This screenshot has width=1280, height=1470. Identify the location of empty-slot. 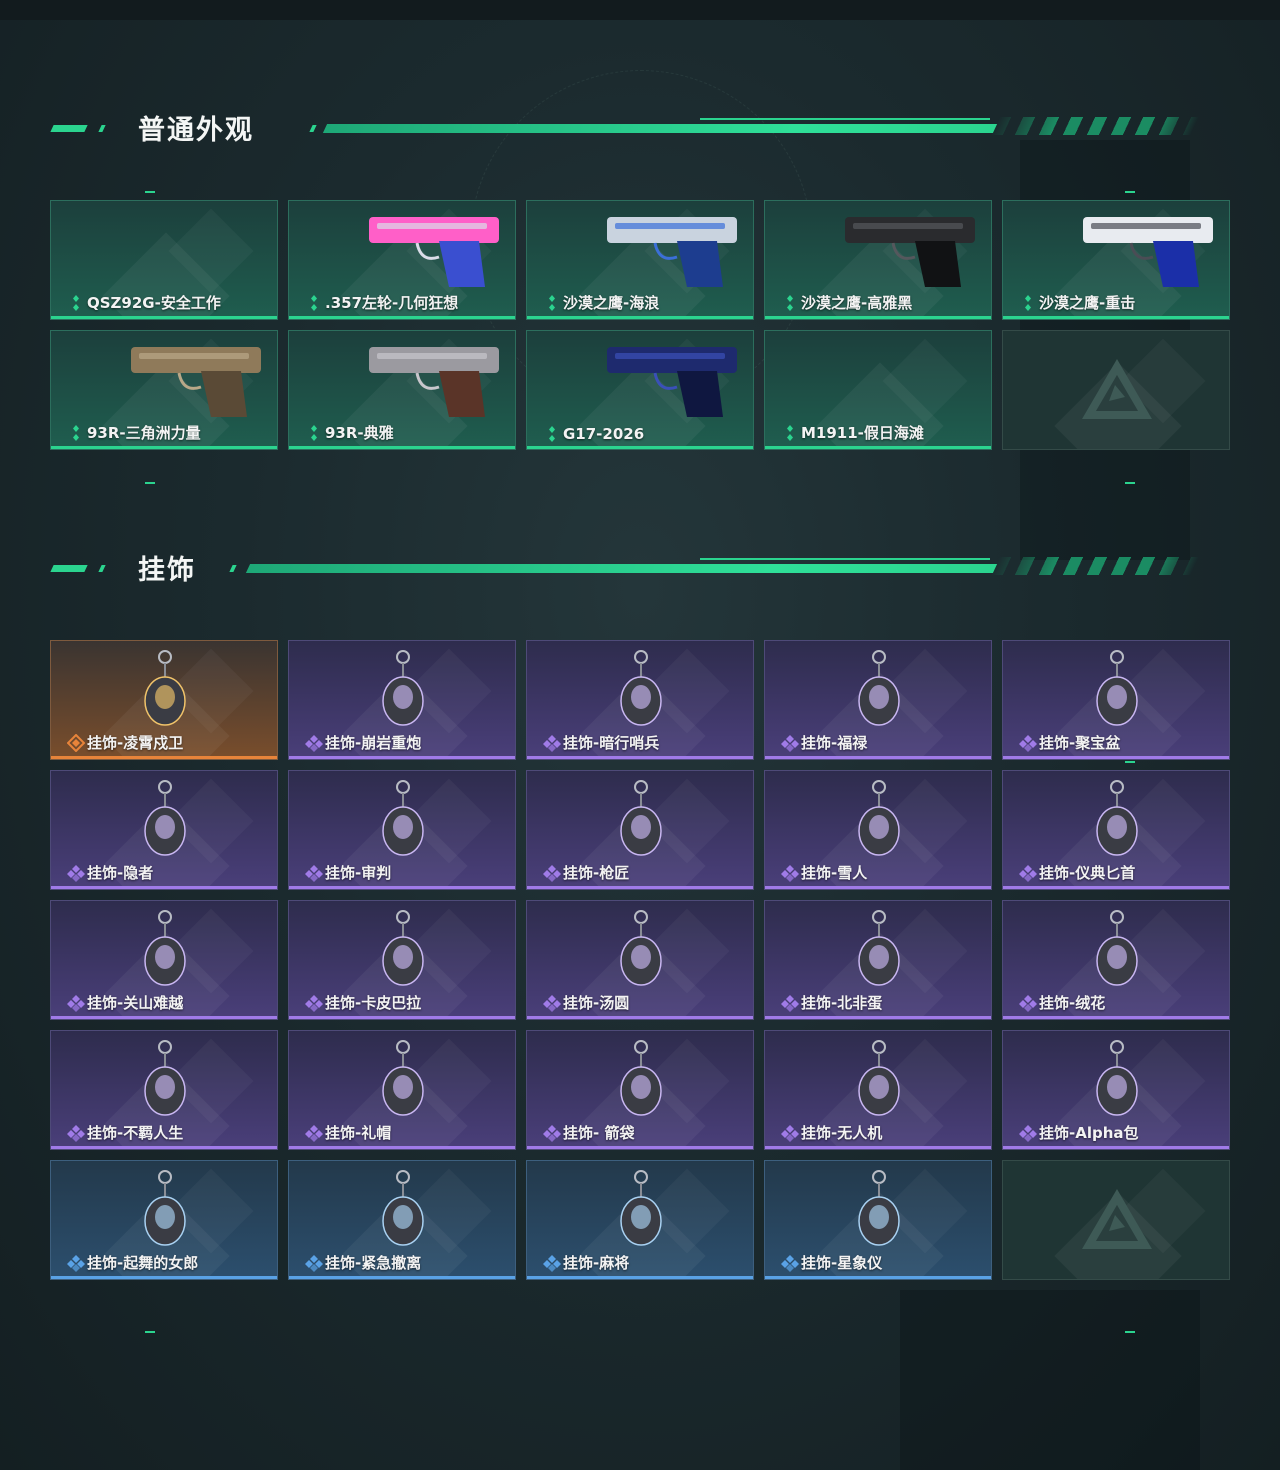
(1116, 1220).